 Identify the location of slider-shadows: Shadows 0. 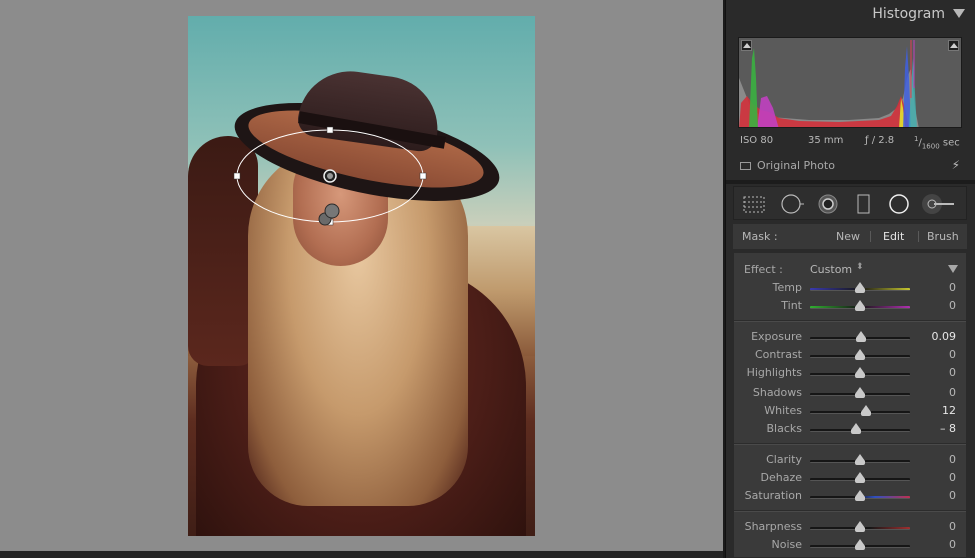
(850, 394).